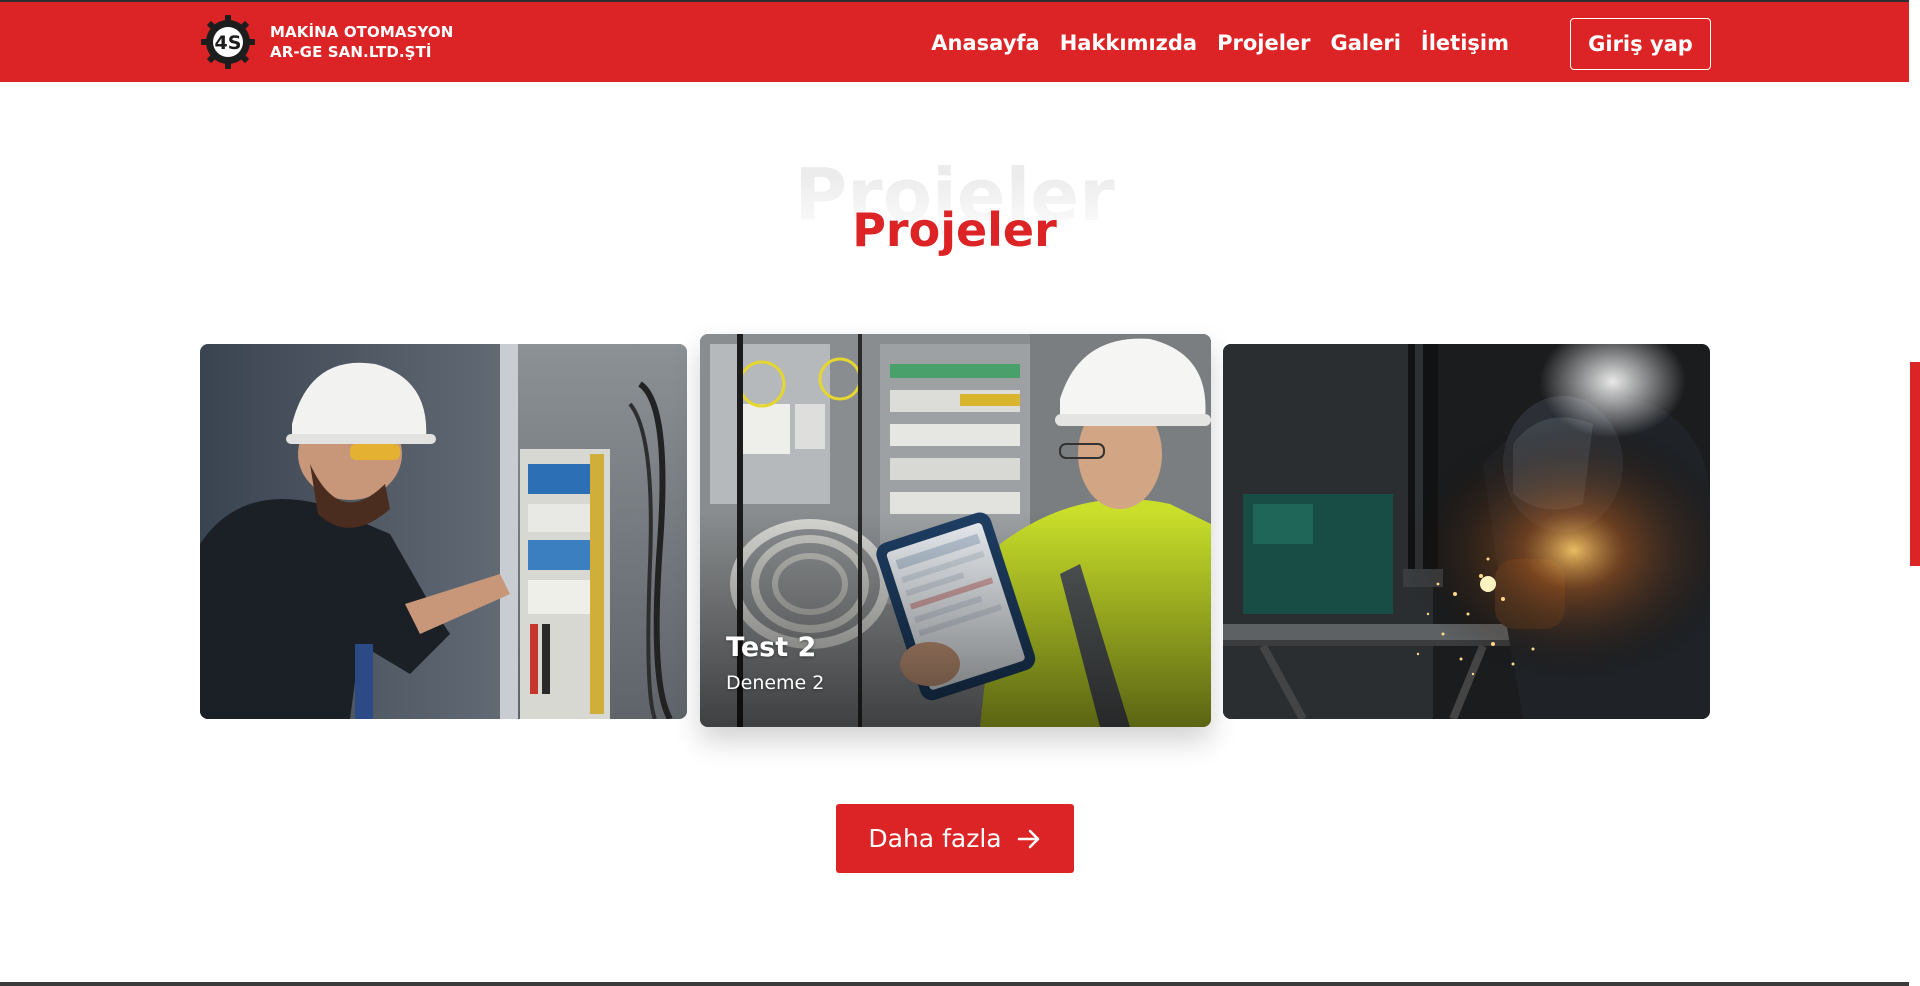  I want to click on card-subtitle: Deneme 2, so click(775, 683).